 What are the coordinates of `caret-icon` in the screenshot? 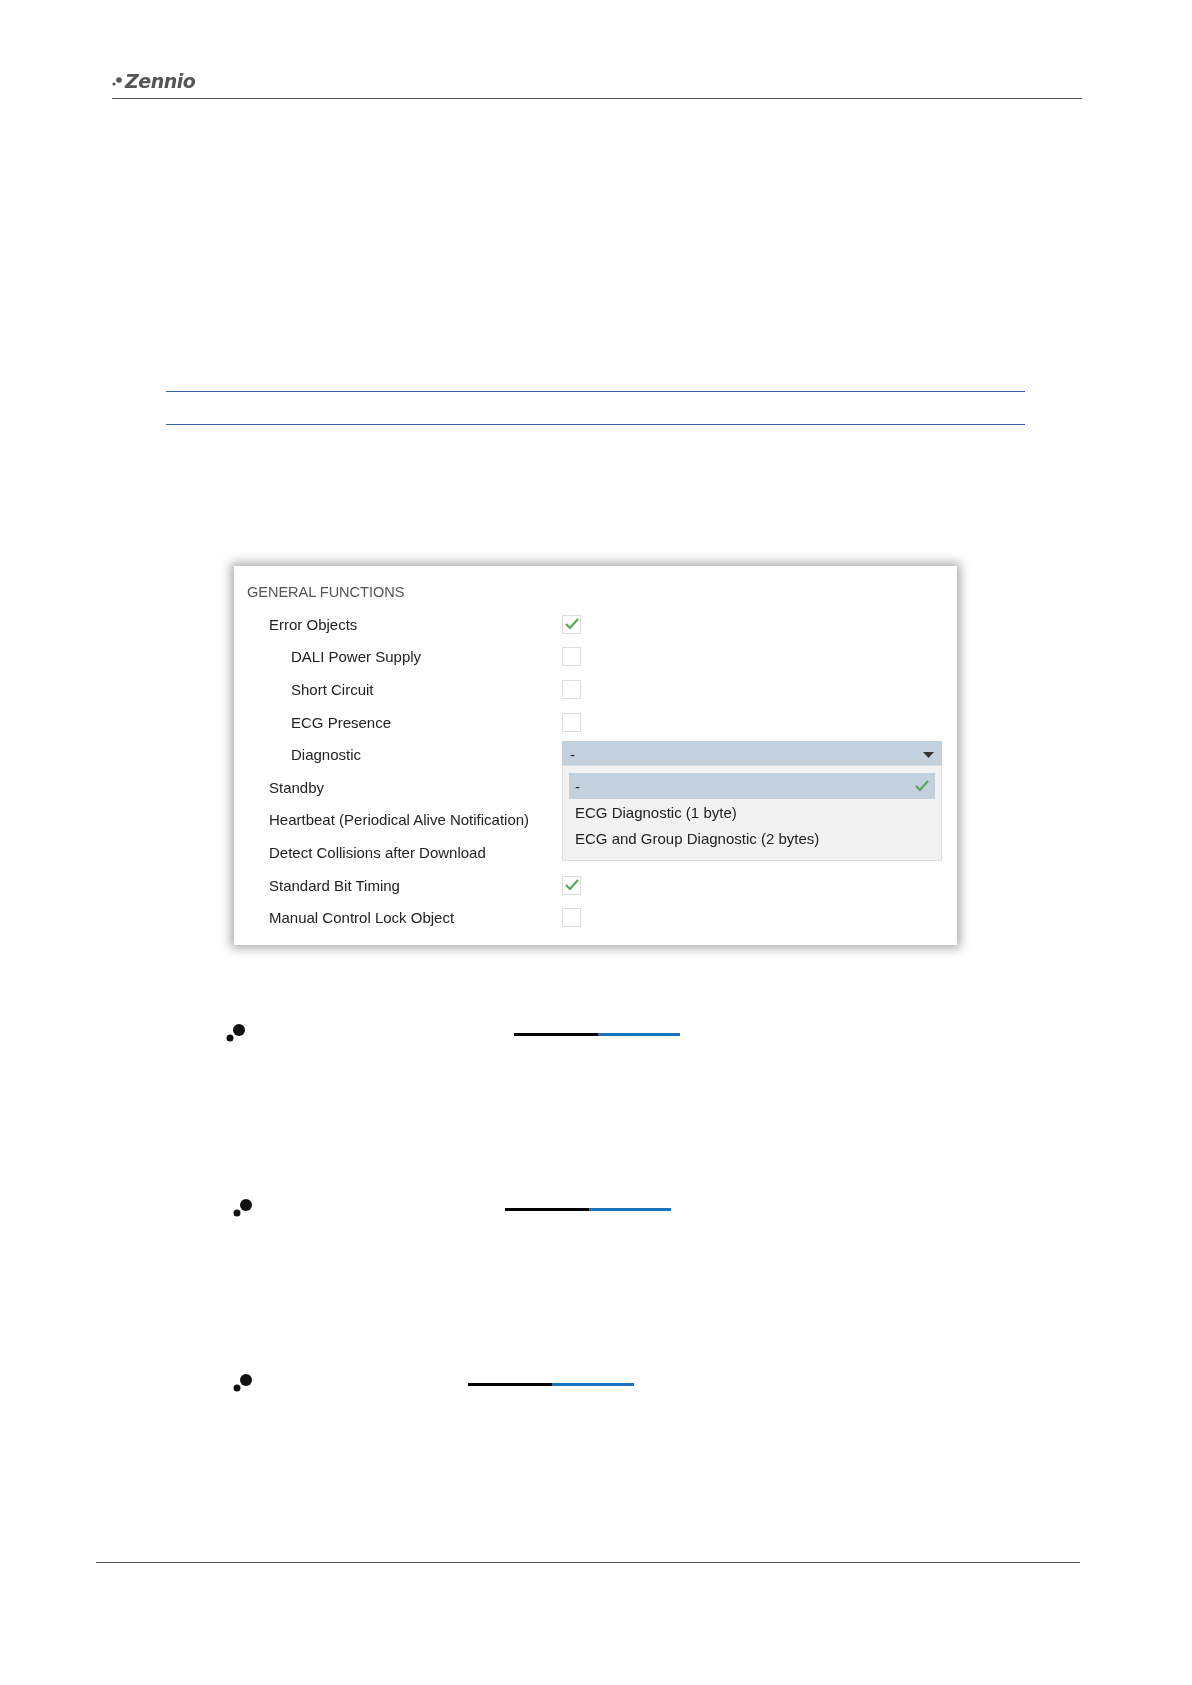 It's located at (928, 754).